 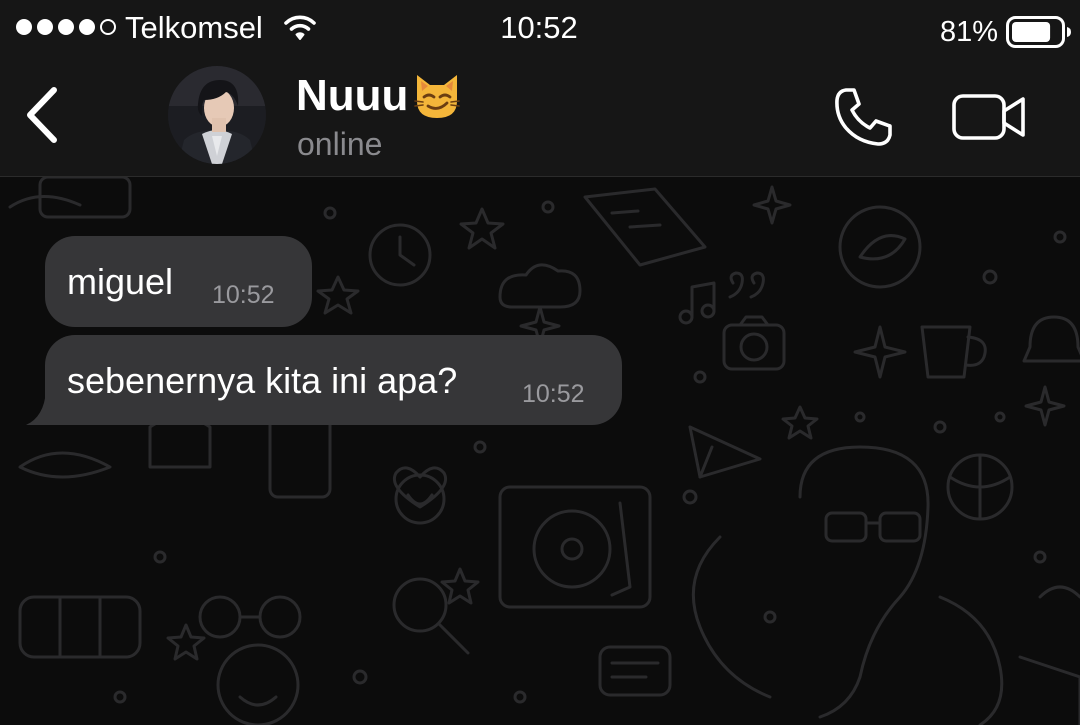 I want to click on avatar, so click(x=217, y=115).